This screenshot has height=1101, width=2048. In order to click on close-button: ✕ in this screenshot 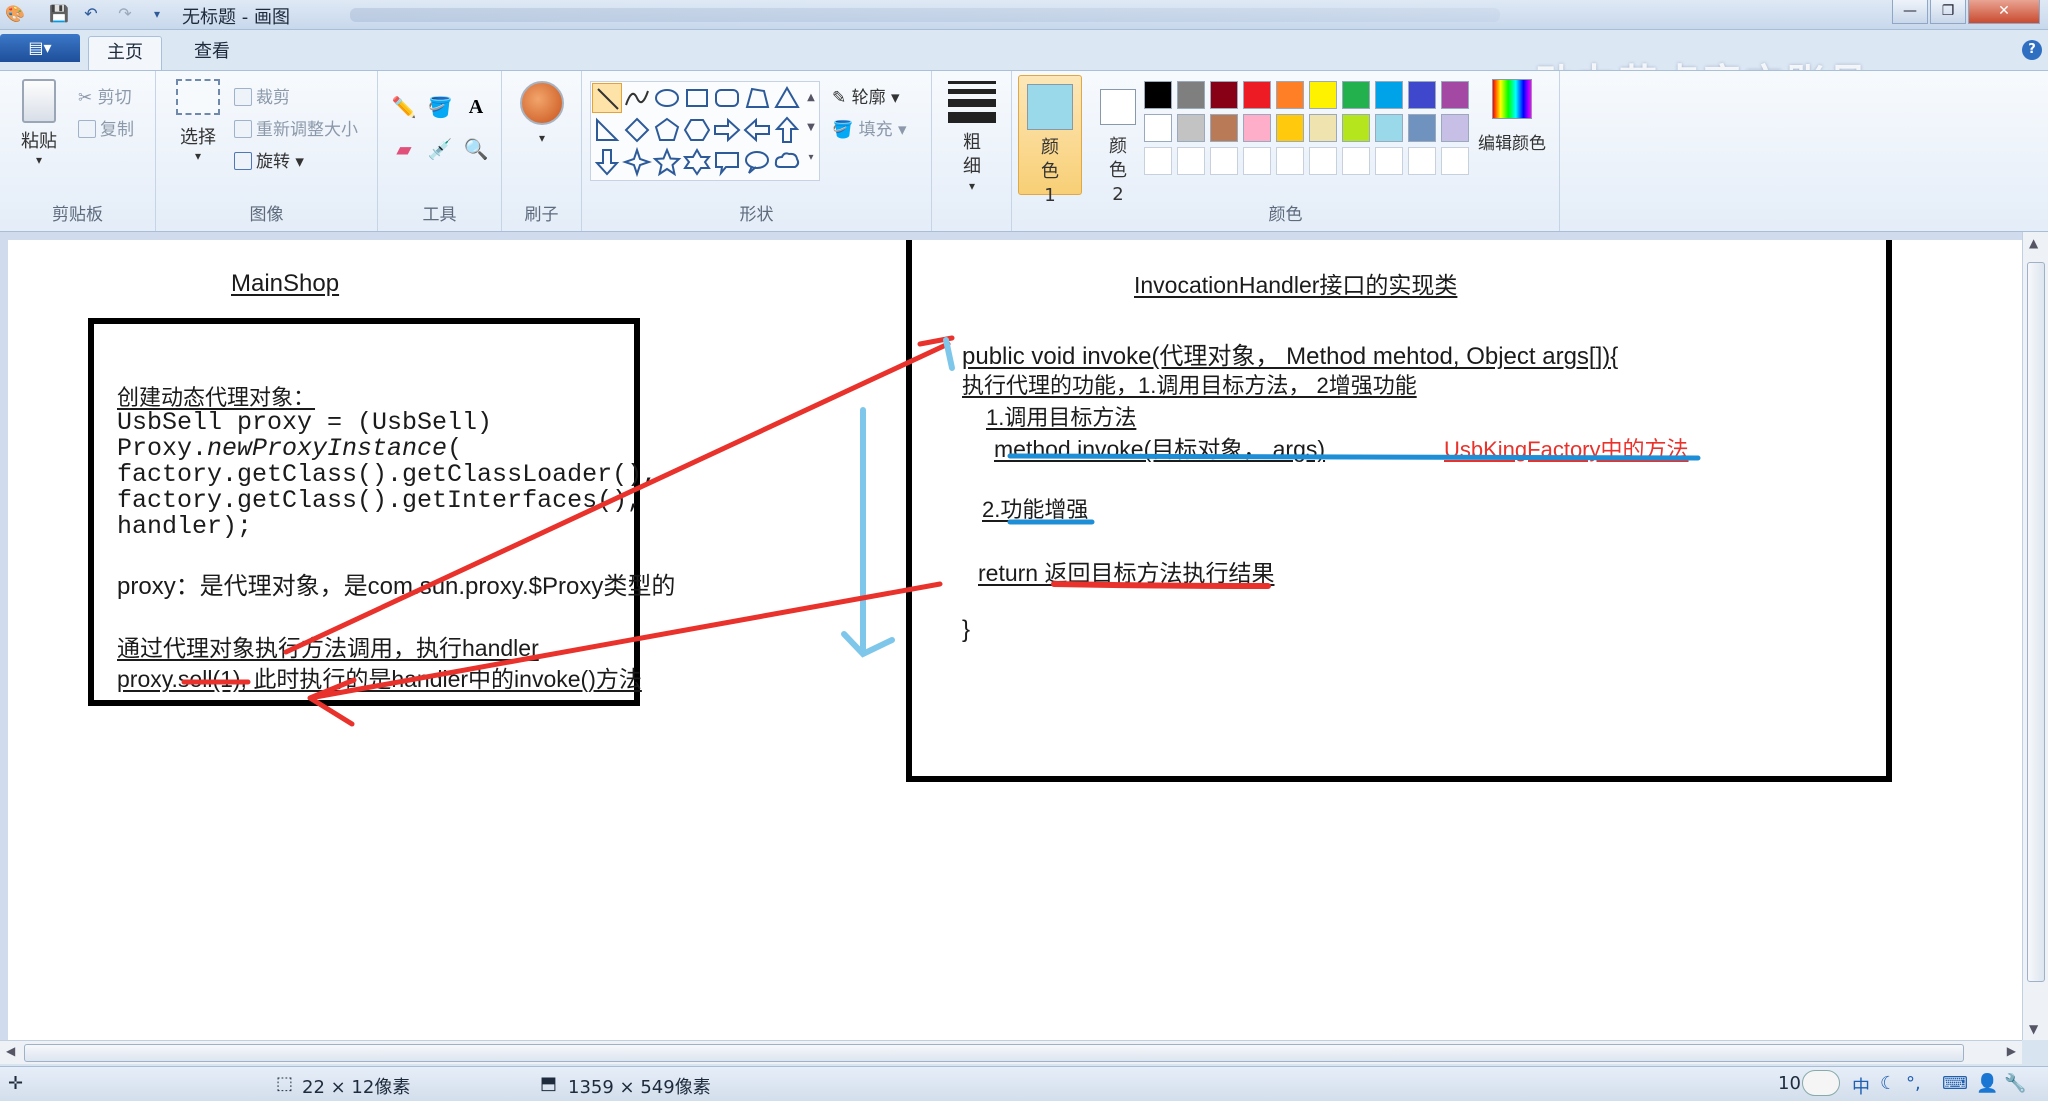, I will do `click(2004, 12)`.